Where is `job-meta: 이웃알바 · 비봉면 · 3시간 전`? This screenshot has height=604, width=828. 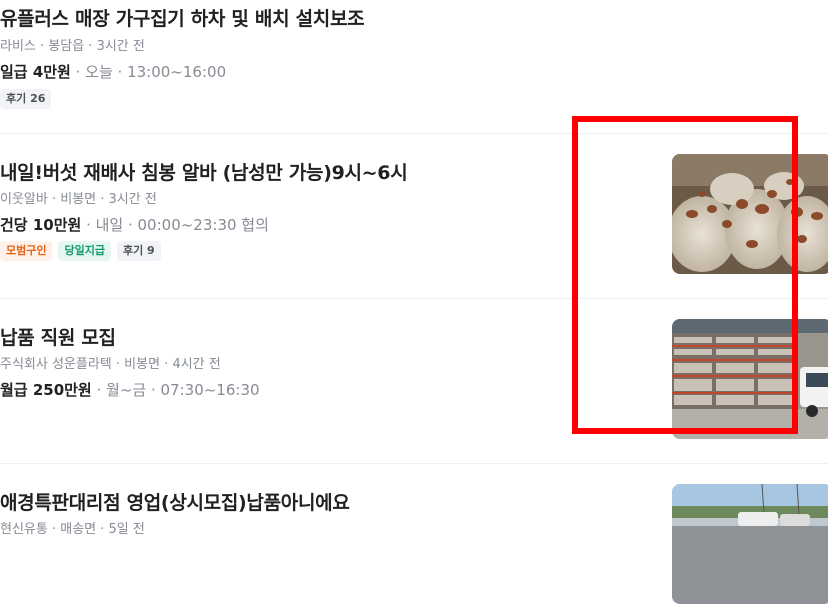
job-meta: 이웃알바 · 비봉면 · 3시간 전 is located at coordinates (78, 199).